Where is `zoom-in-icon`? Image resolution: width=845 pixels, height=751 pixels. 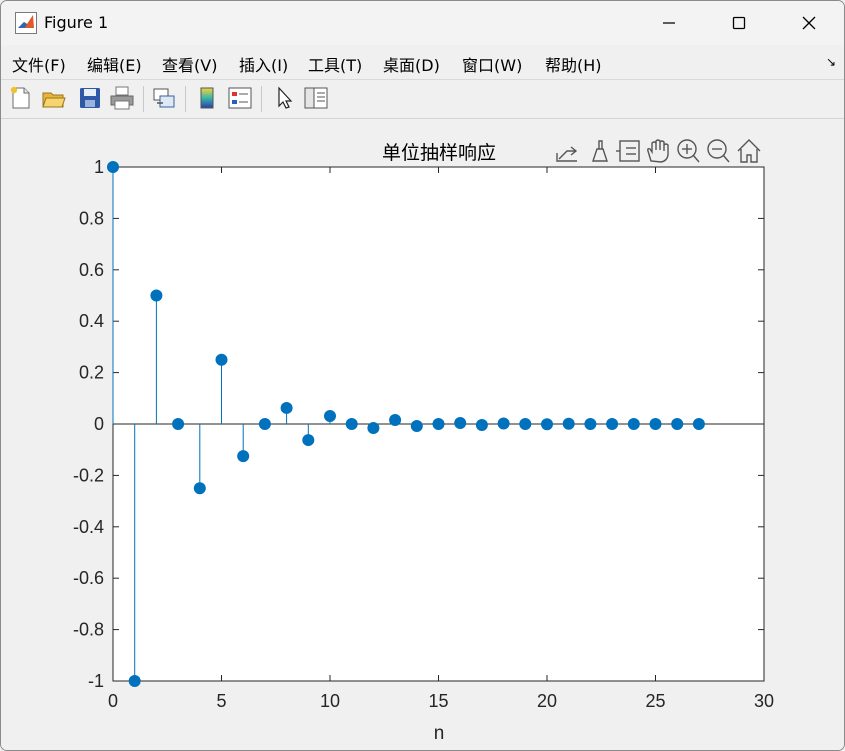 zoom-in-icon is located at coordinates (688, 151).